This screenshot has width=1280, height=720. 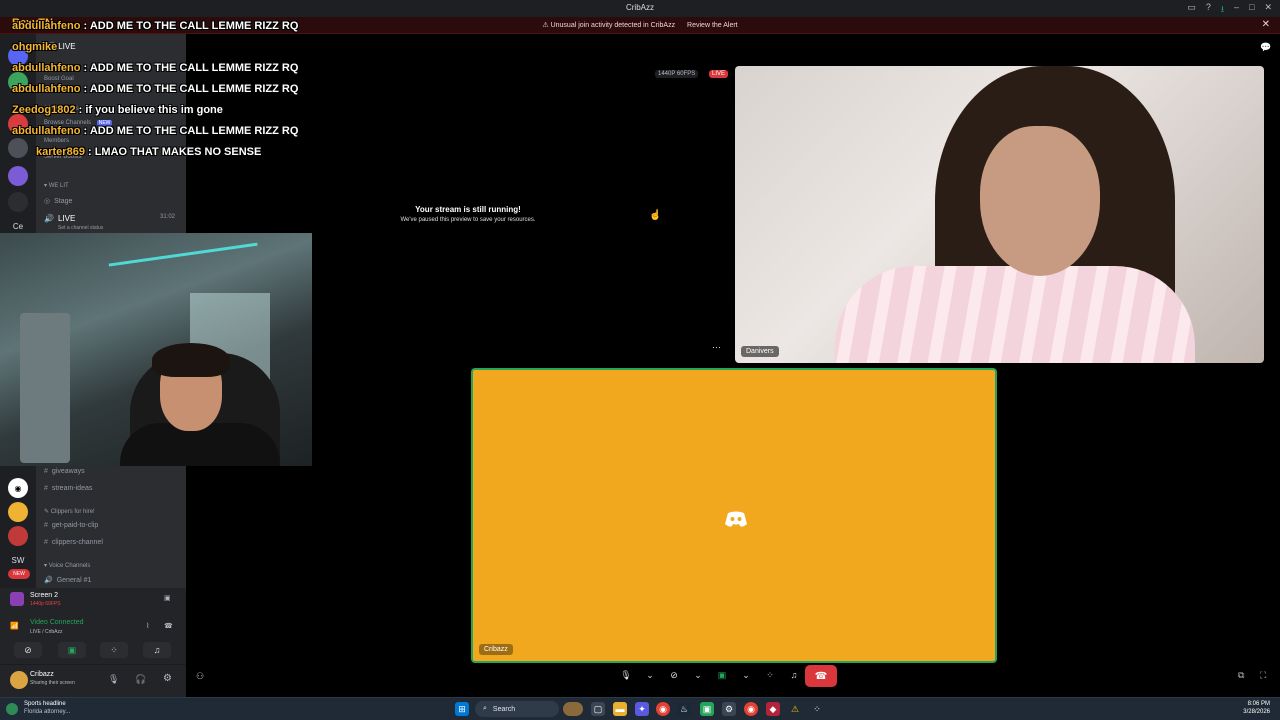 What do you see at coordinates (69, 511) in the screenshot?
I see `category-clippers: ✎ Clippers for hire!` at bounding box center [69, 511].